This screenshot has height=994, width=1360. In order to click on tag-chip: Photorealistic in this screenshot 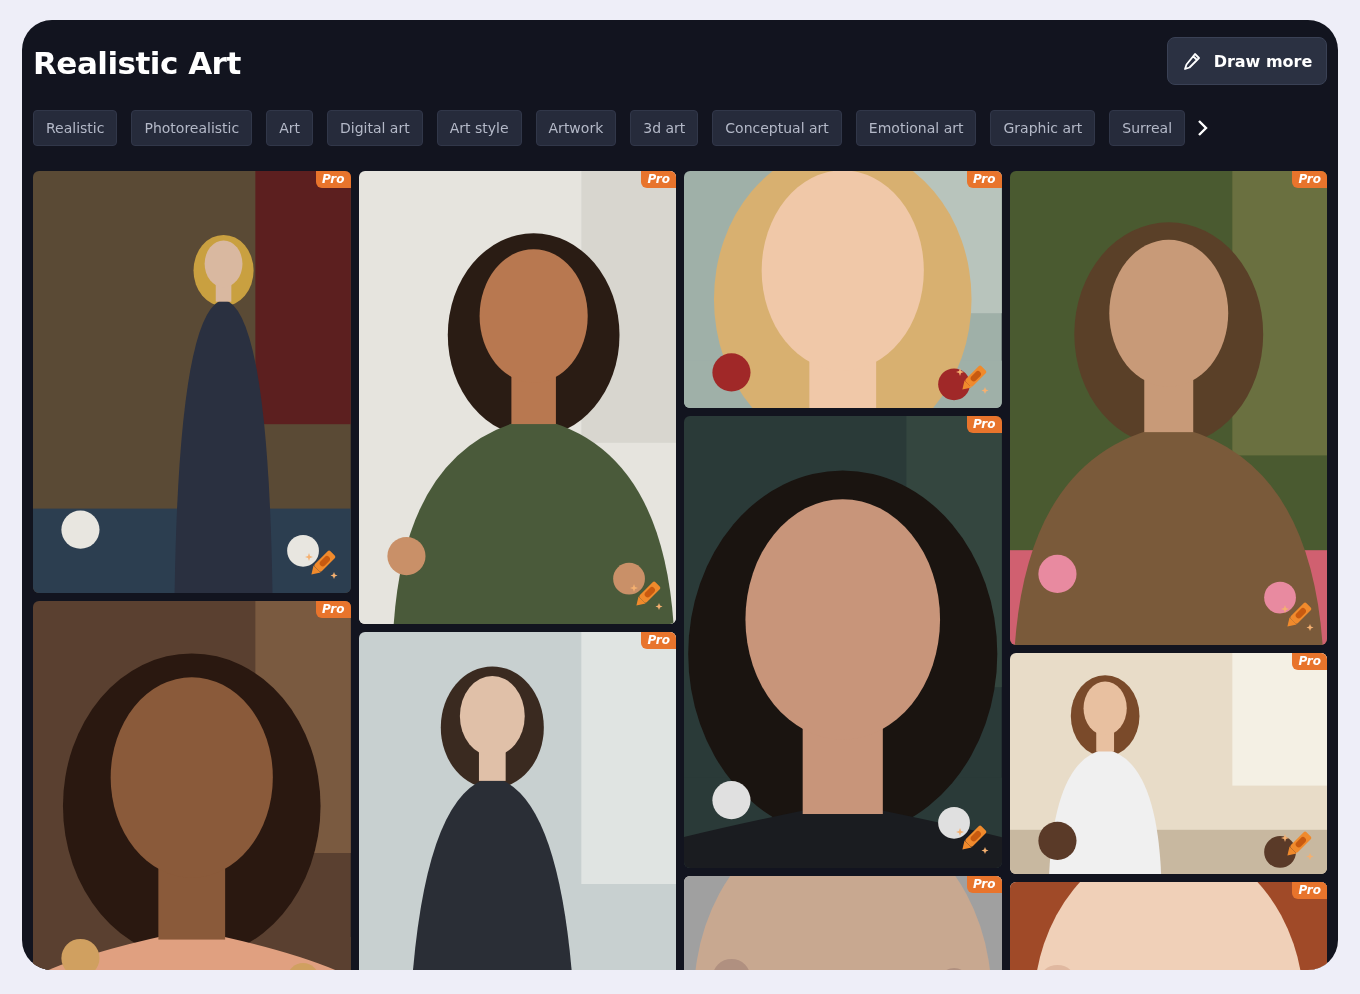, I will do `click(192, 128)`.